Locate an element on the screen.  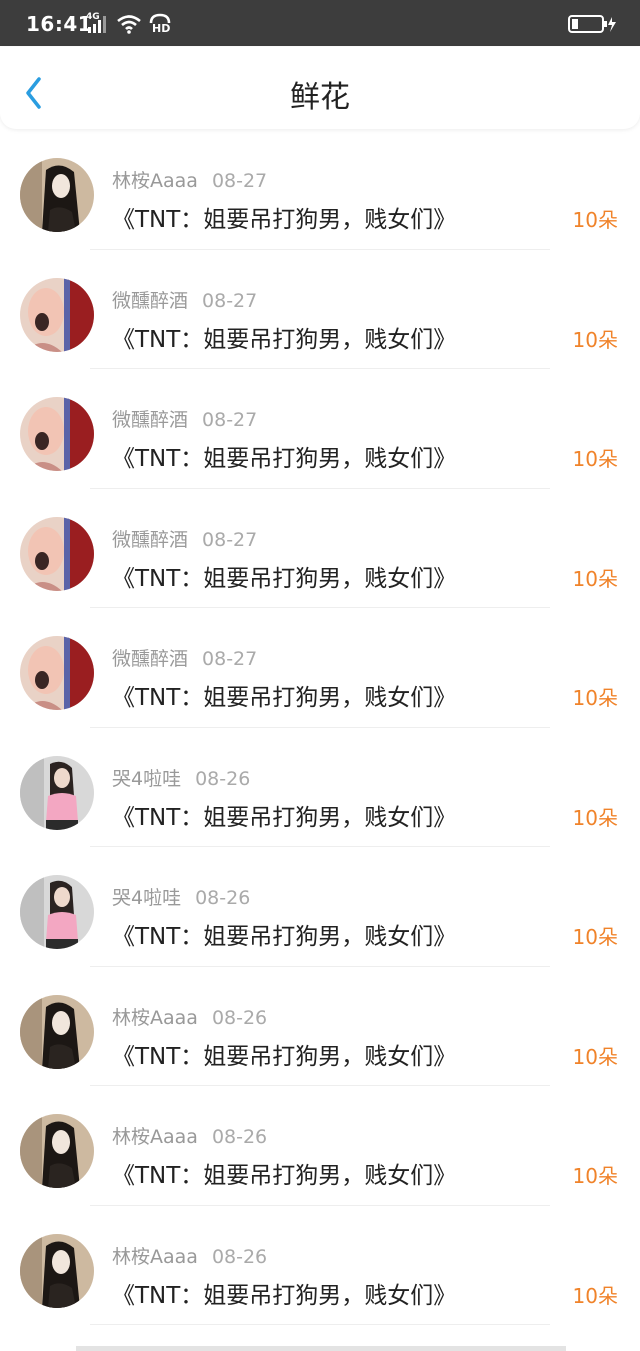
divider is located at coordinates (320, 1324).